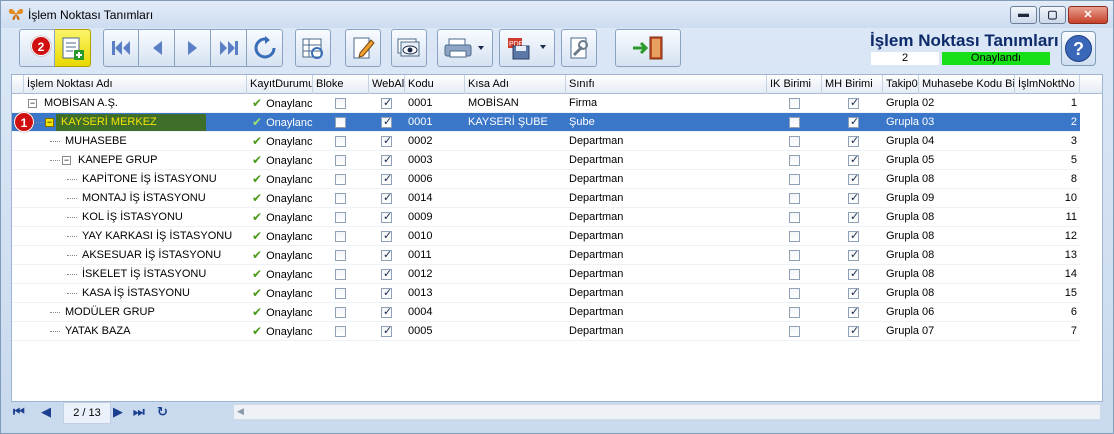  I want to click on col-header-mh: MH Birimi, so click(852, 84).